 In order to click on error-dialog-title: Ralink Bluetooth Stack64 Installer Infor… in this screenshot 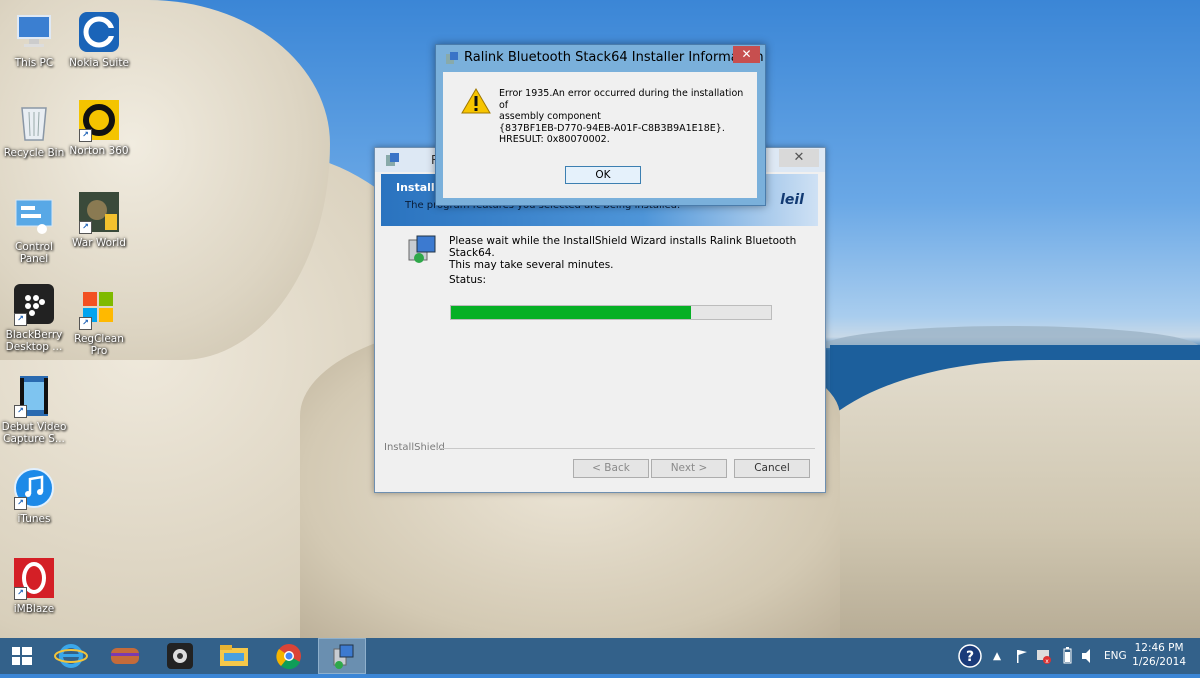, I will do `click(614, 57)`.